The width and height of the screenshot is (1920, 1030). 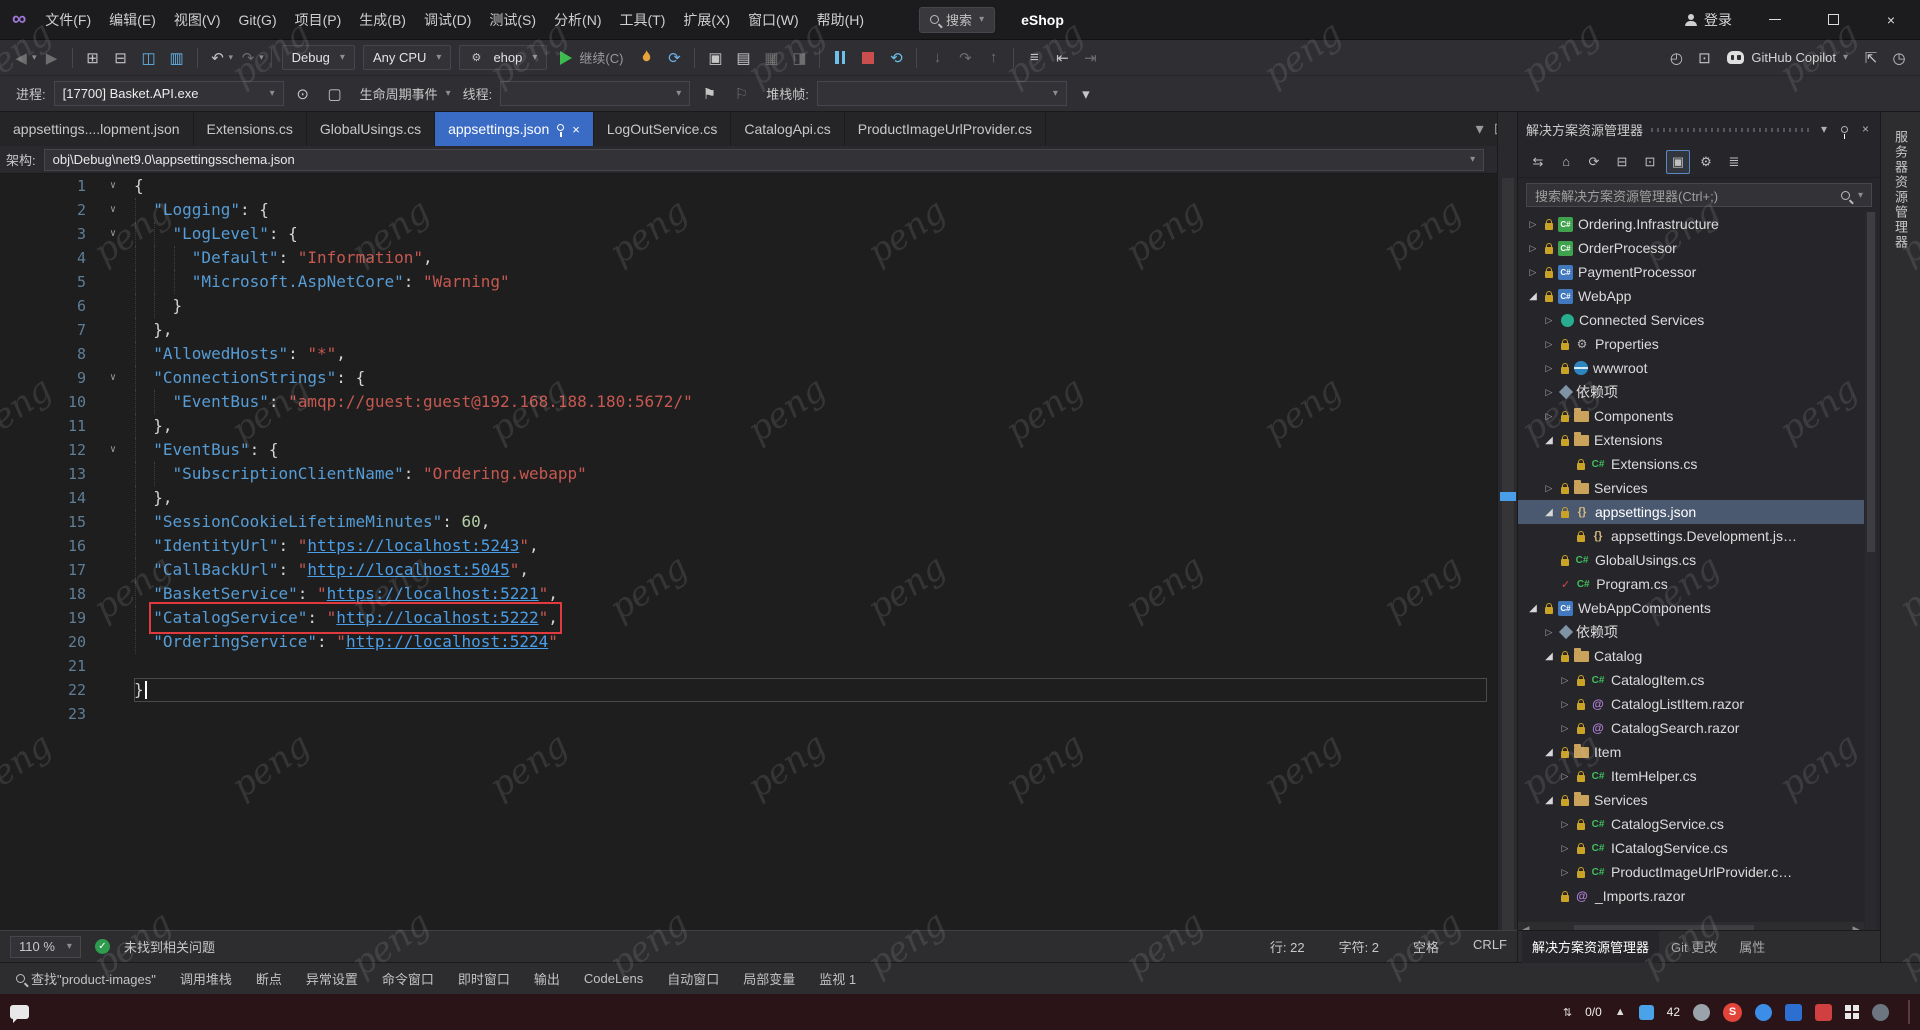 What do you see at coordinates (840, 58) in the screenshot?
I see `pause-debug-icon` at bounding box center [840, 58].